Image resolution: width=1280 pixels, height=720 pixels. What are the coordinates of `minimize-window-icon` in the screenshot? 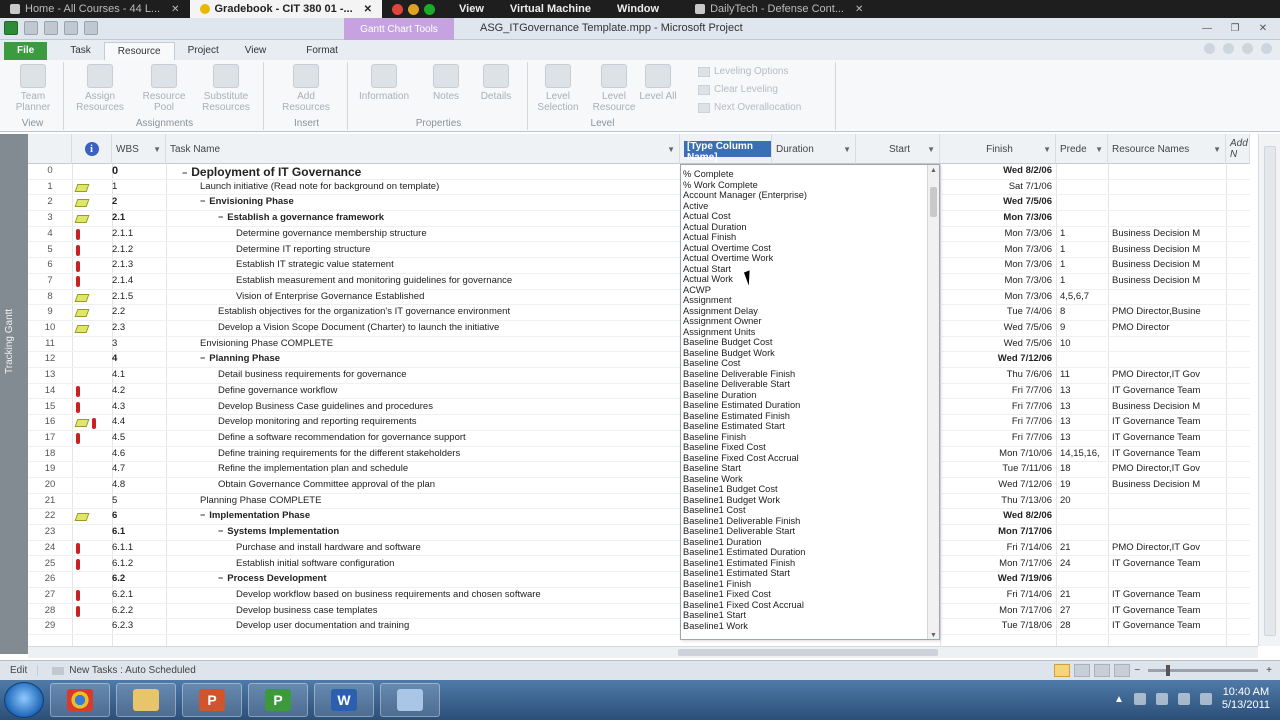 It's located at (414, 9).